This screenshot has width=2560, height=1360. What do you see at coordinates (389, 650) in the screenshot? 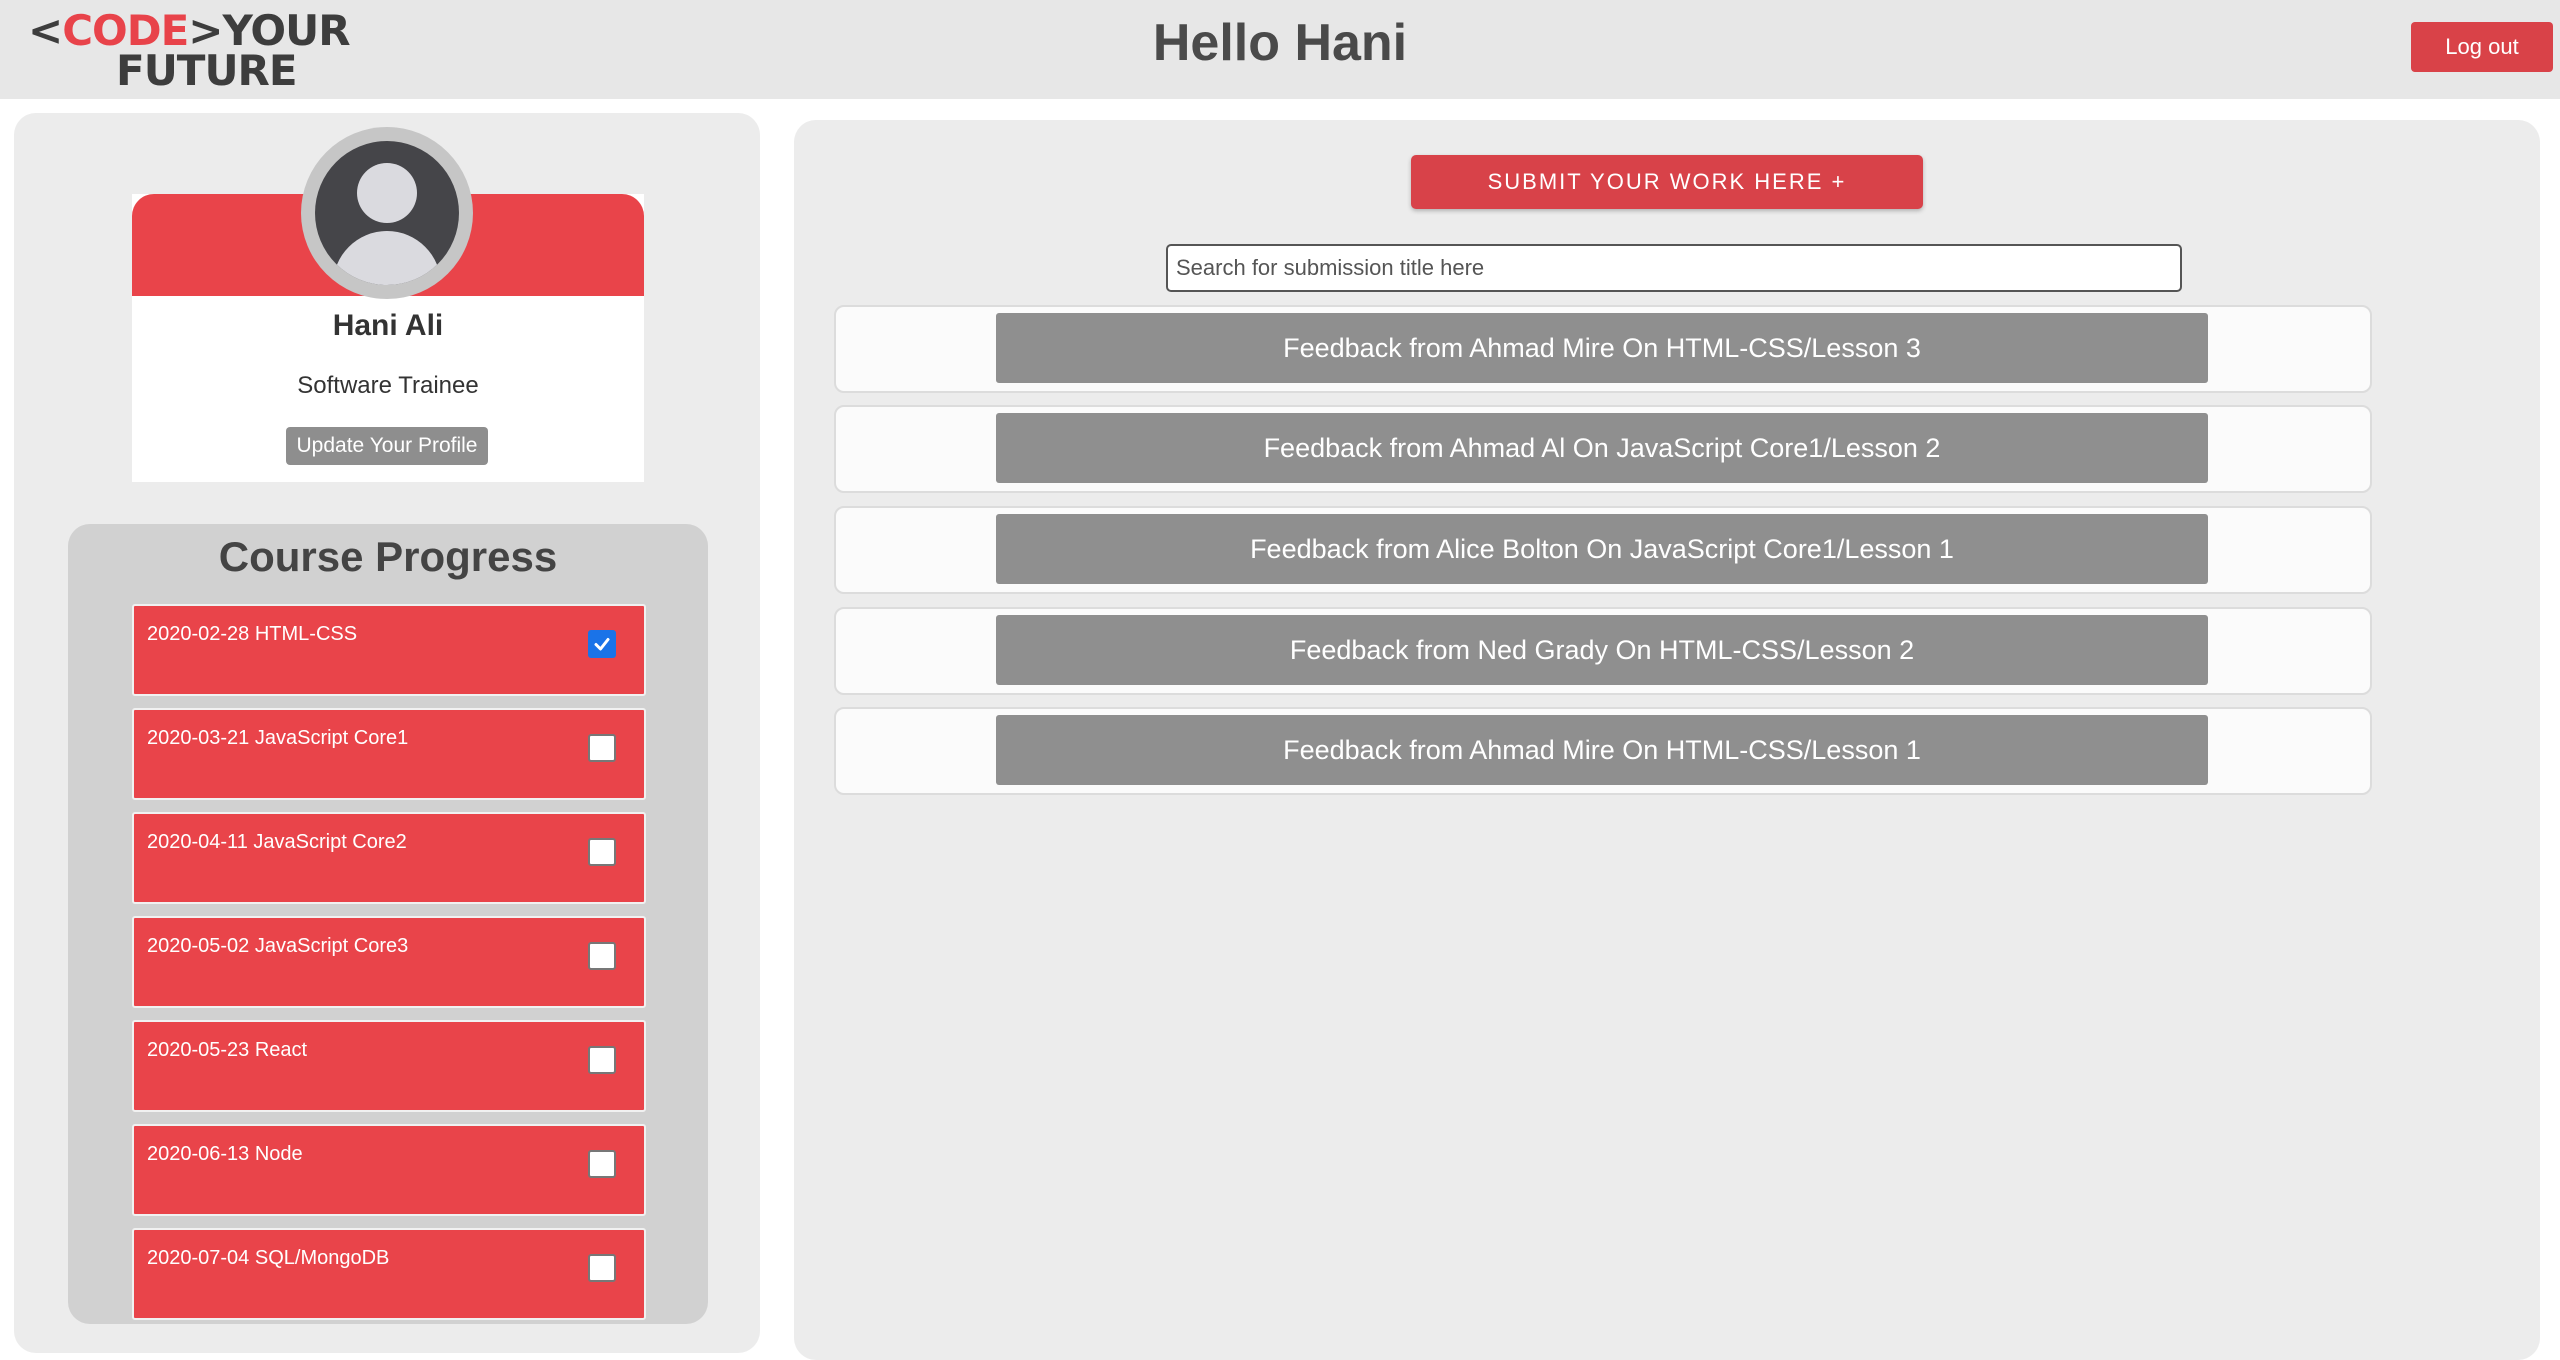
I see `course-item: 2020-02-28 HTML-CSS` at bounding box center [389, 650].